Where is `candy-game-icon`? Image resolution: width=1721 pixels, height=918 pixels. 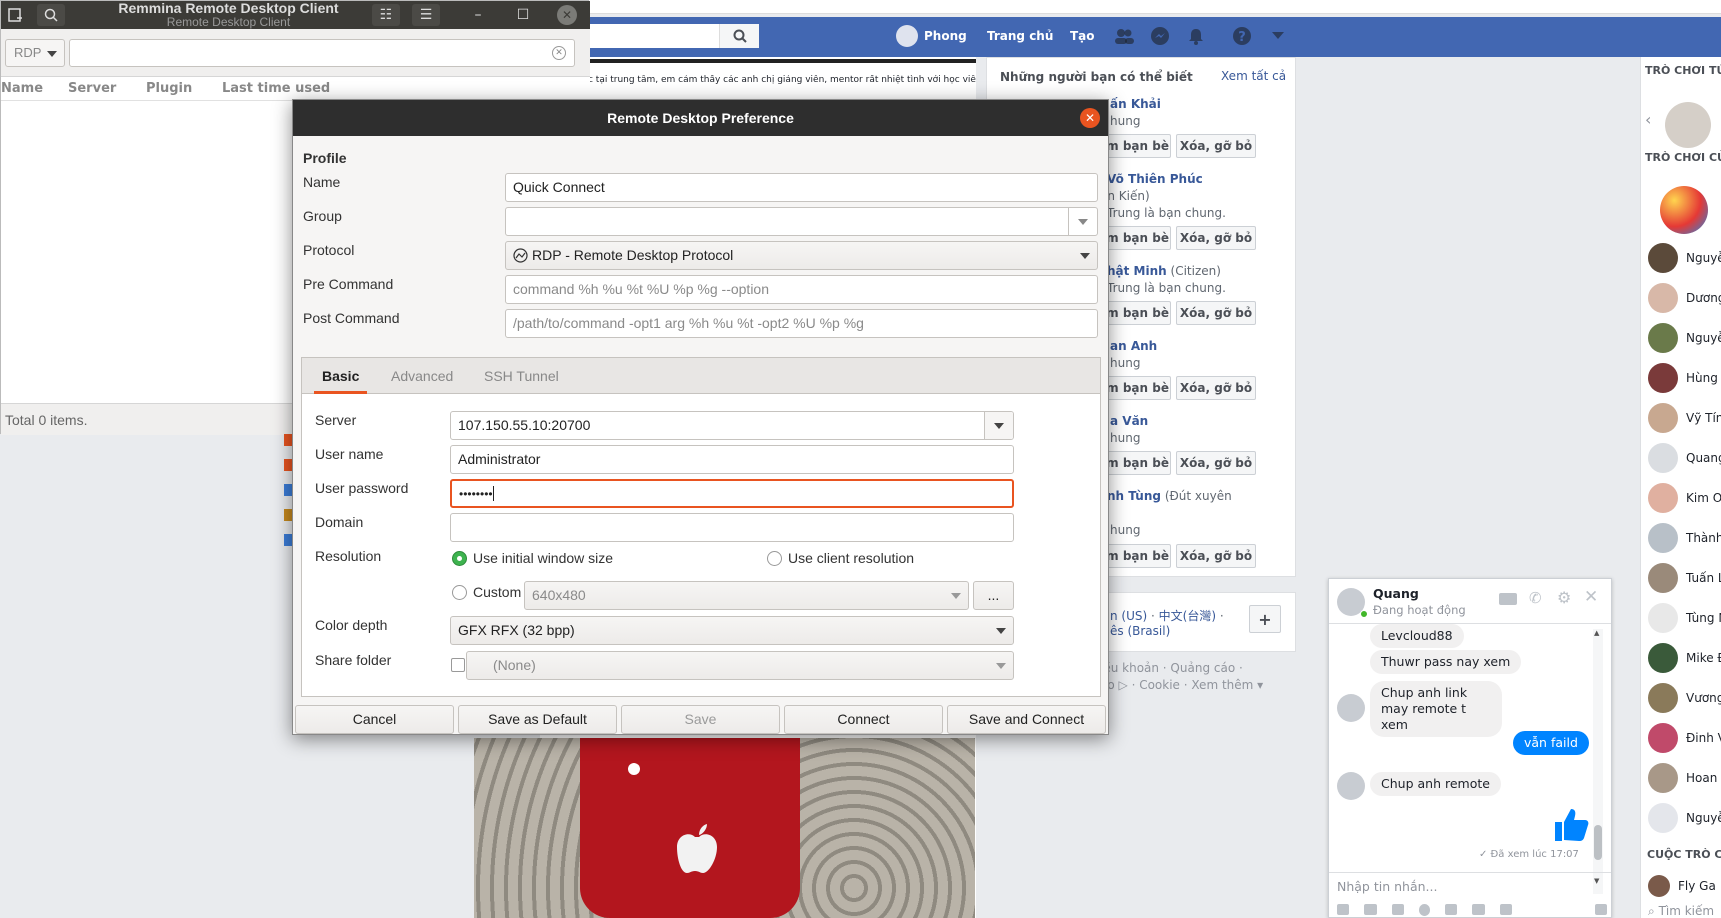 candy-game-icon is located at coordinates (1684, 210).